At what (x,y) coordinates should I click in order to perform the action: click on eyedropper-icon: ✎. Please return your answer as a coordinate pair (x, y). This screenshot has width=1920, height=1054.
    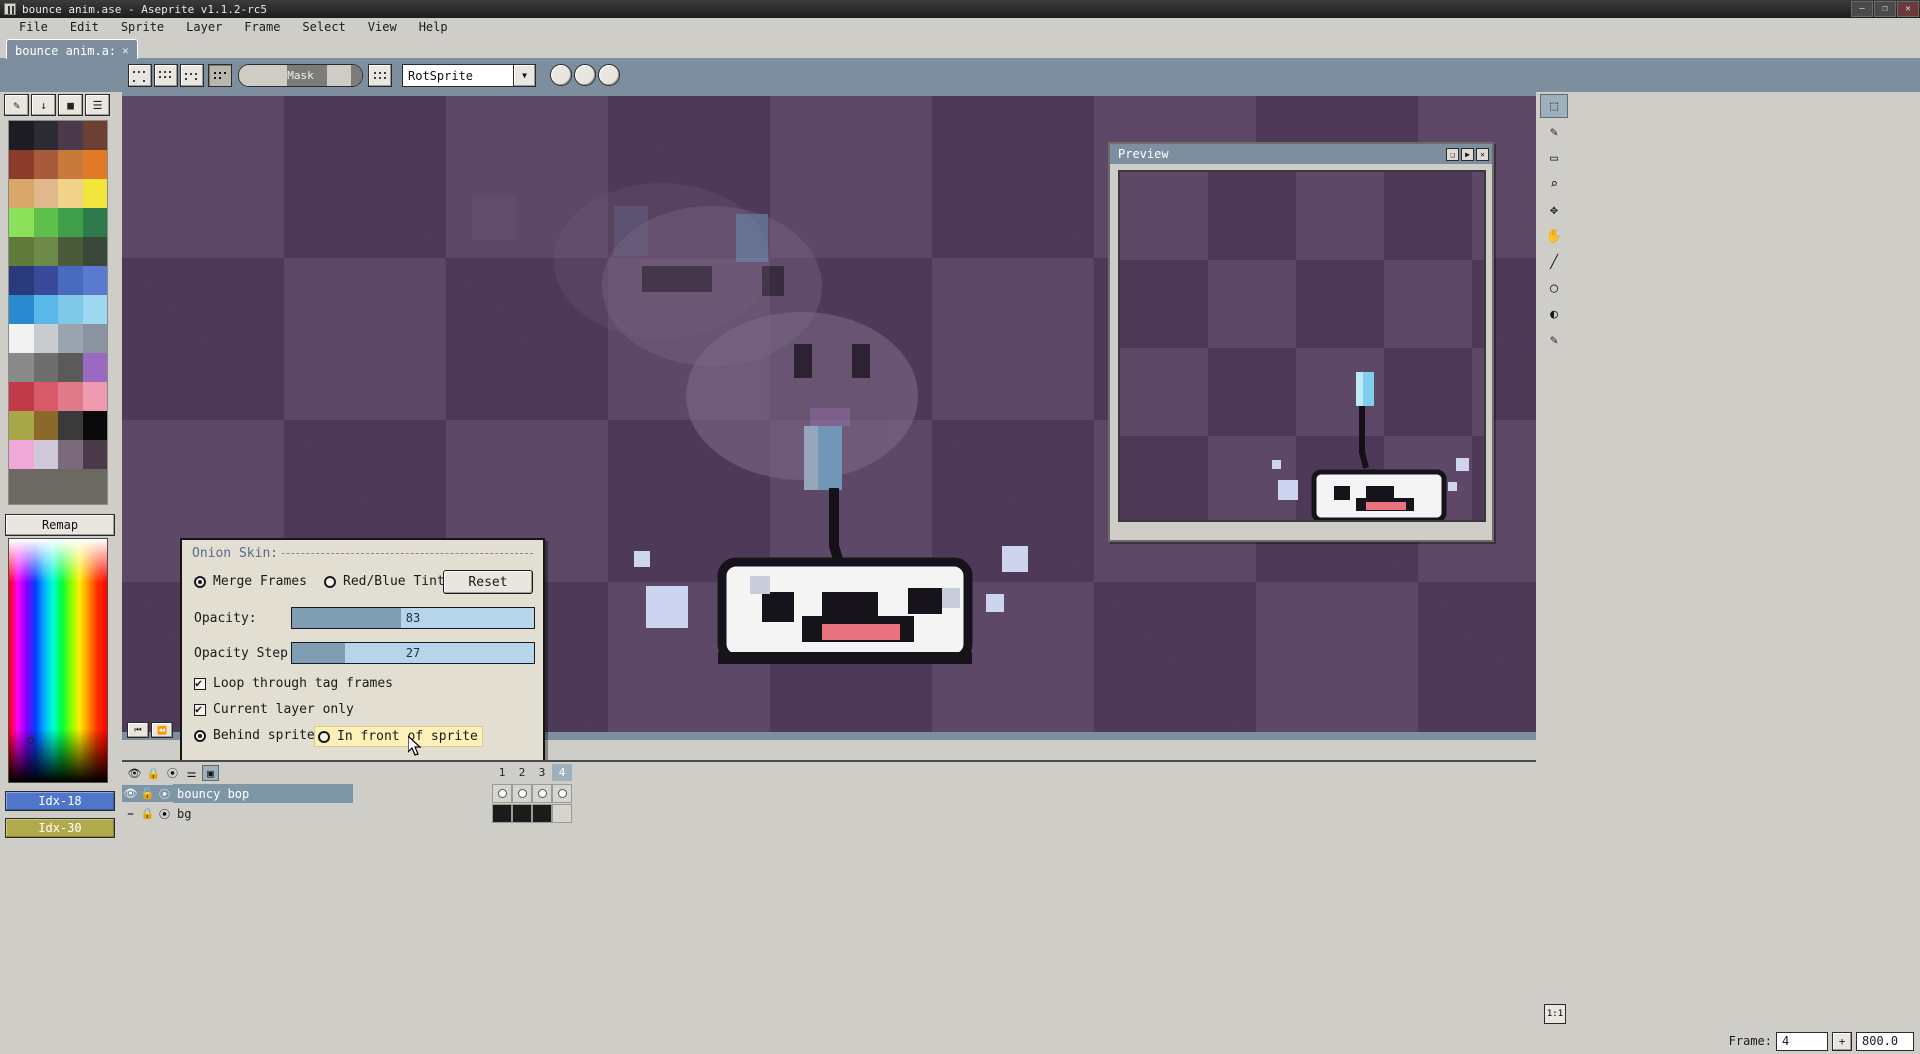
    Looking at the image, I should click on (1554, 340).